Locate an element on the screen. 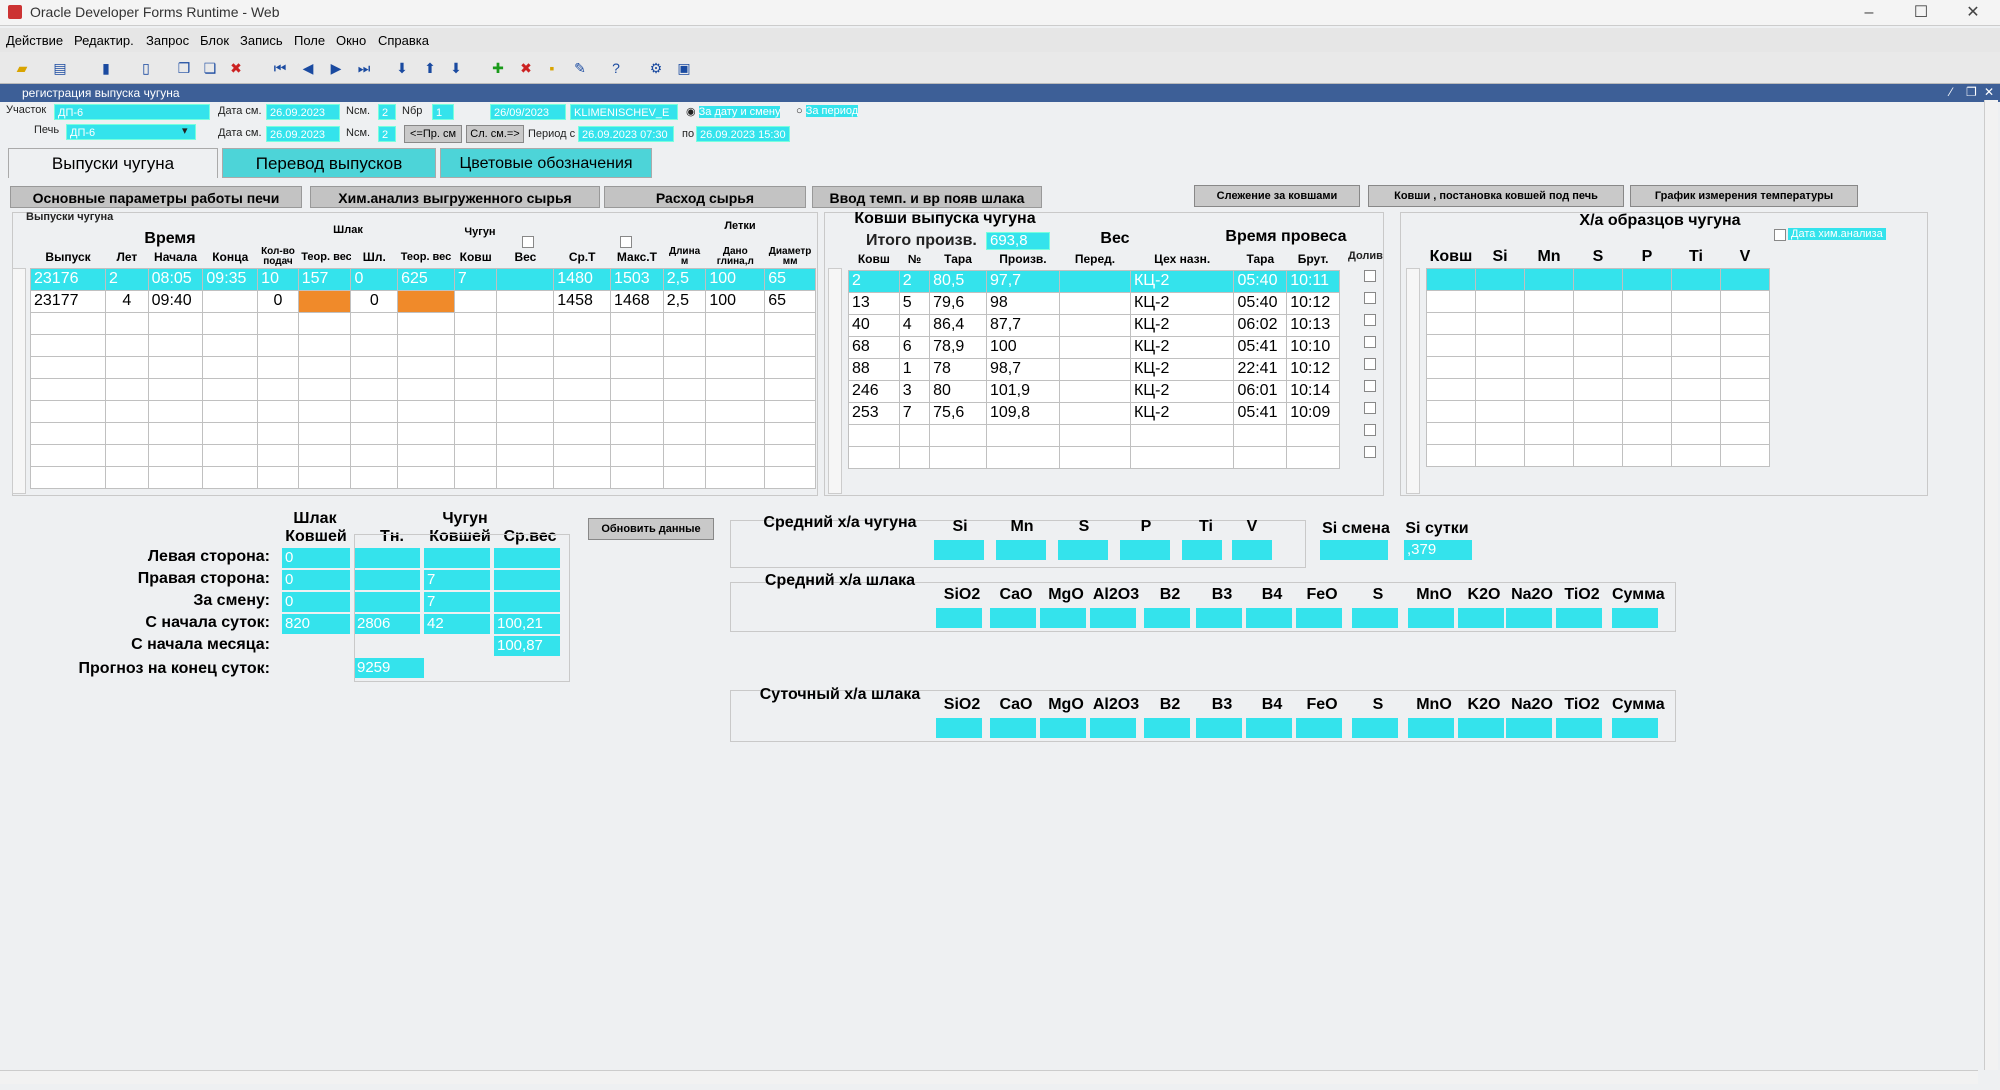  first-record-icon: ⏮ is located at coordinates (280, 68).